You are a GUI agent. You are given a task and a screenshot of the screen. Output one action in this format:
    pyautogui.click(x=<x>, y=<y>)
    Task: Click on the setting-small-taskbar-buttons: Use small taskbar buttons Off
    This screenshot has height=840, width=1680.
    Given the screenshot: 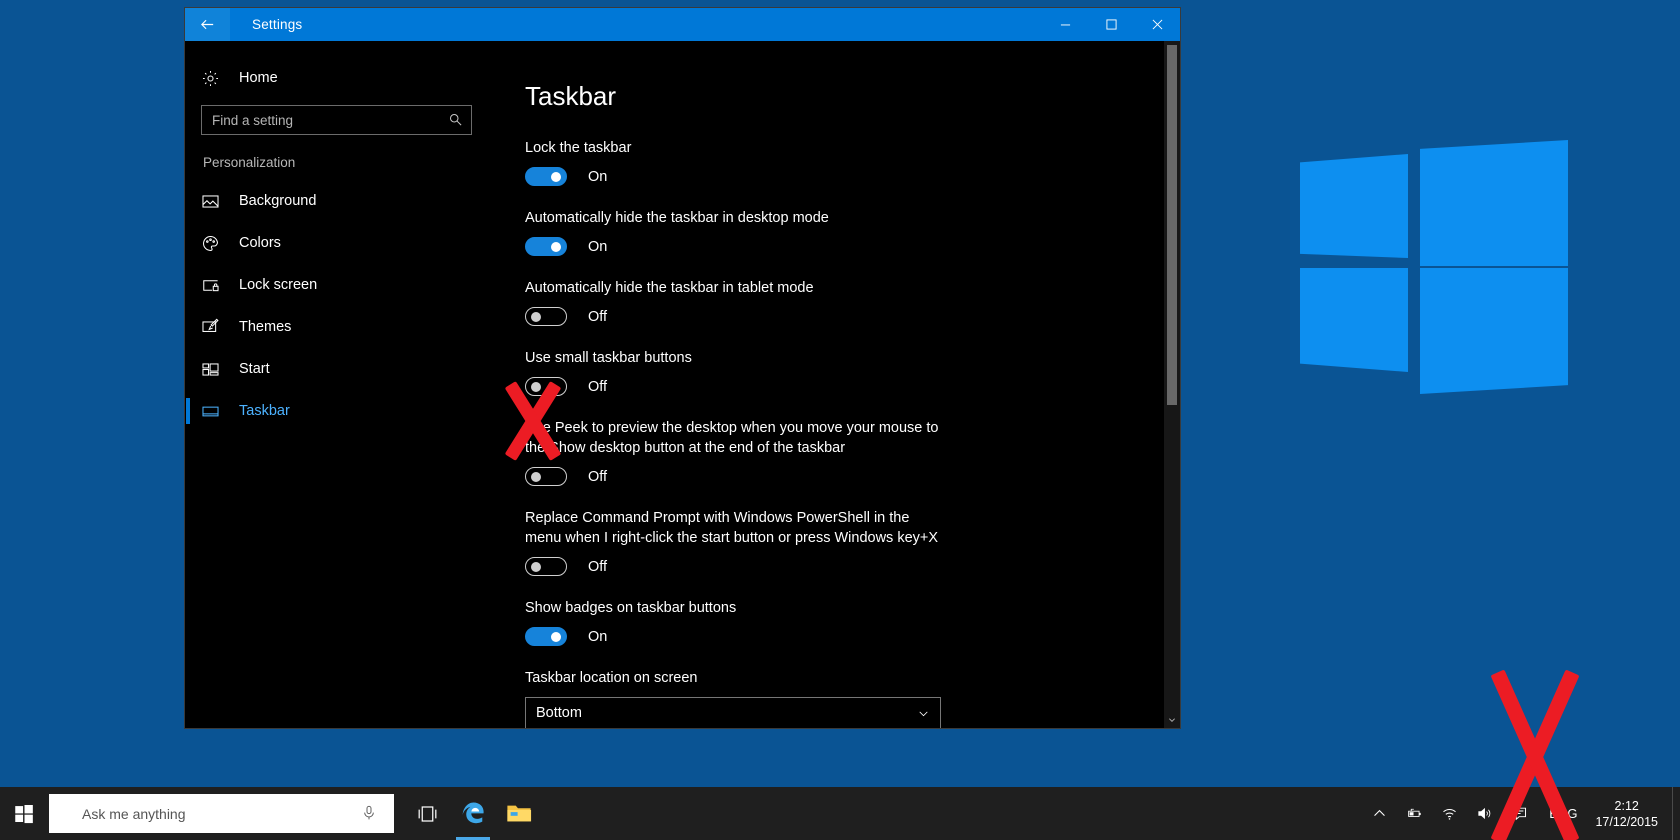 What is the action you would take?
    pyautogui.click(x=852, y=372)
    